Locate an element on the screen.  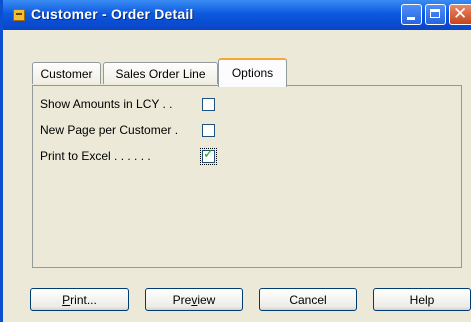
window-title: Customer - Order Detail is located at coordinates (112, 14).